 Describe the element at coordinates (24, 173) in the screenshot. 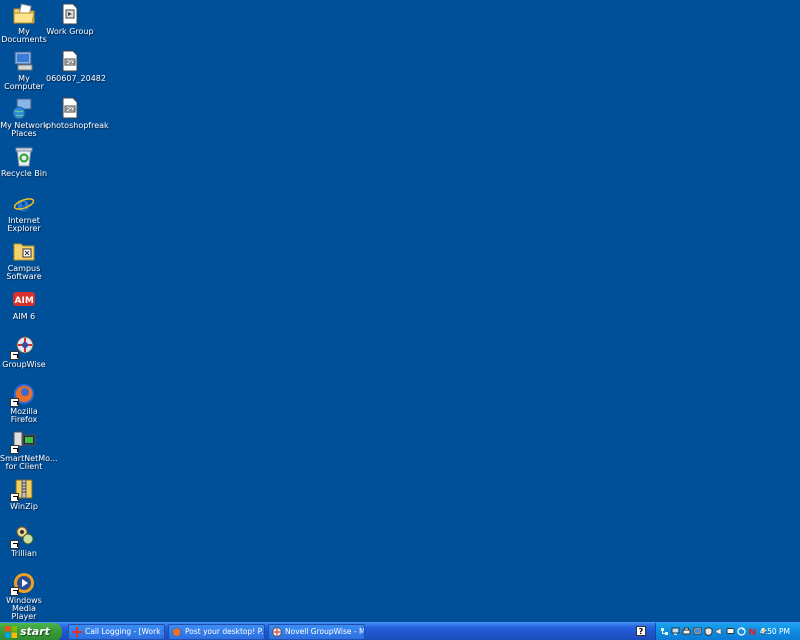

I see `desktop-icon-label: Recycle Bin` at that location.